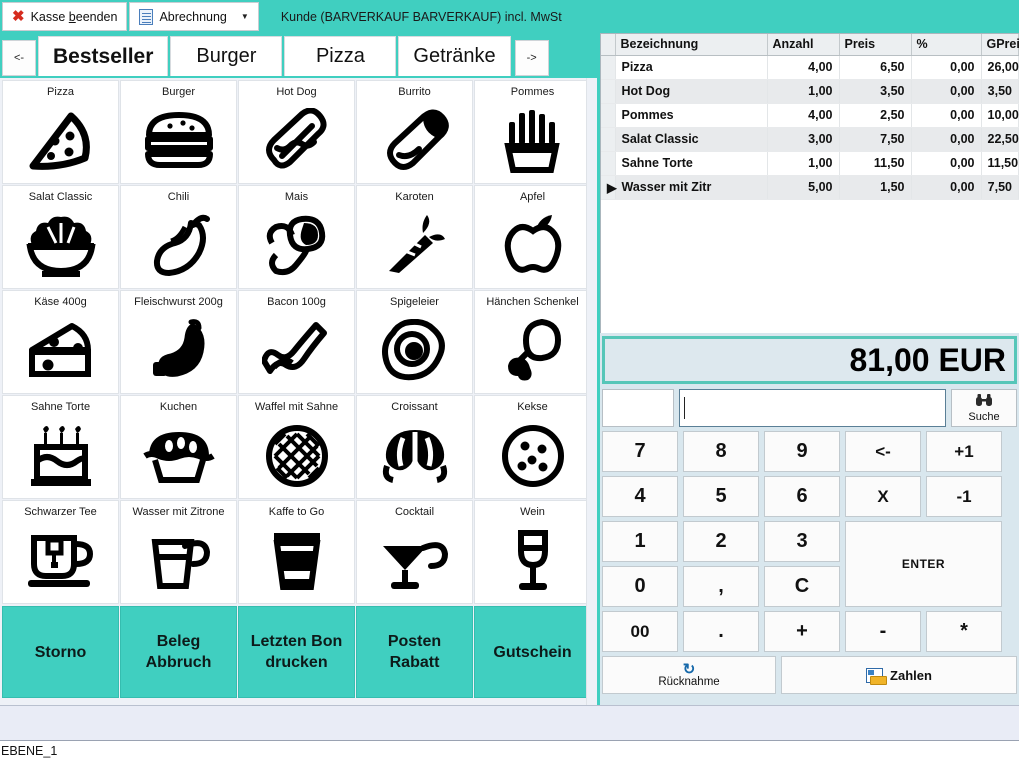 This screenshot has width=1019, height=761. Describe the element at coordinates (60, 447) in the screenshot. I see `product-button-sahne-torte: Sahne Torte` at that location.